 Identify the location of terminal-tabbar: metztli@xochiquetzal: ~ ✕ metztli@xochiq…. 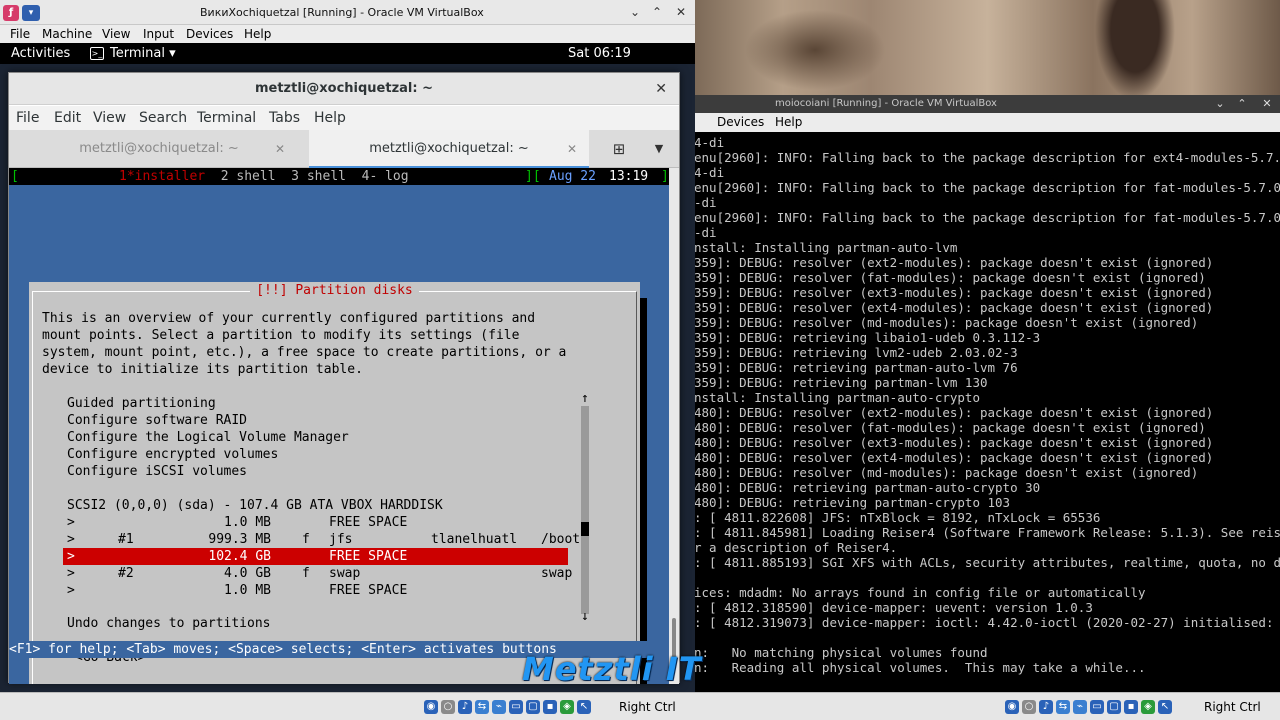
(344, 149).